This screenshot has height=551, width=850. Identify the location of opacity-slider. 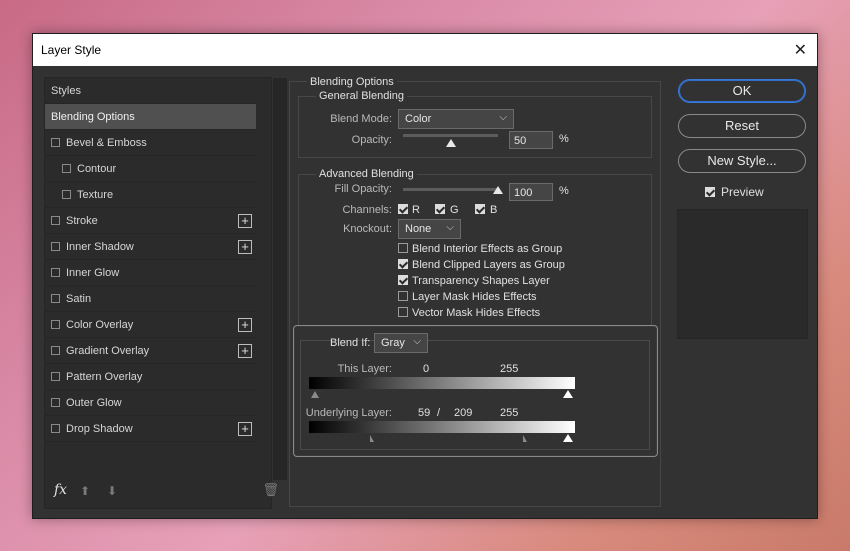
(450, 135).